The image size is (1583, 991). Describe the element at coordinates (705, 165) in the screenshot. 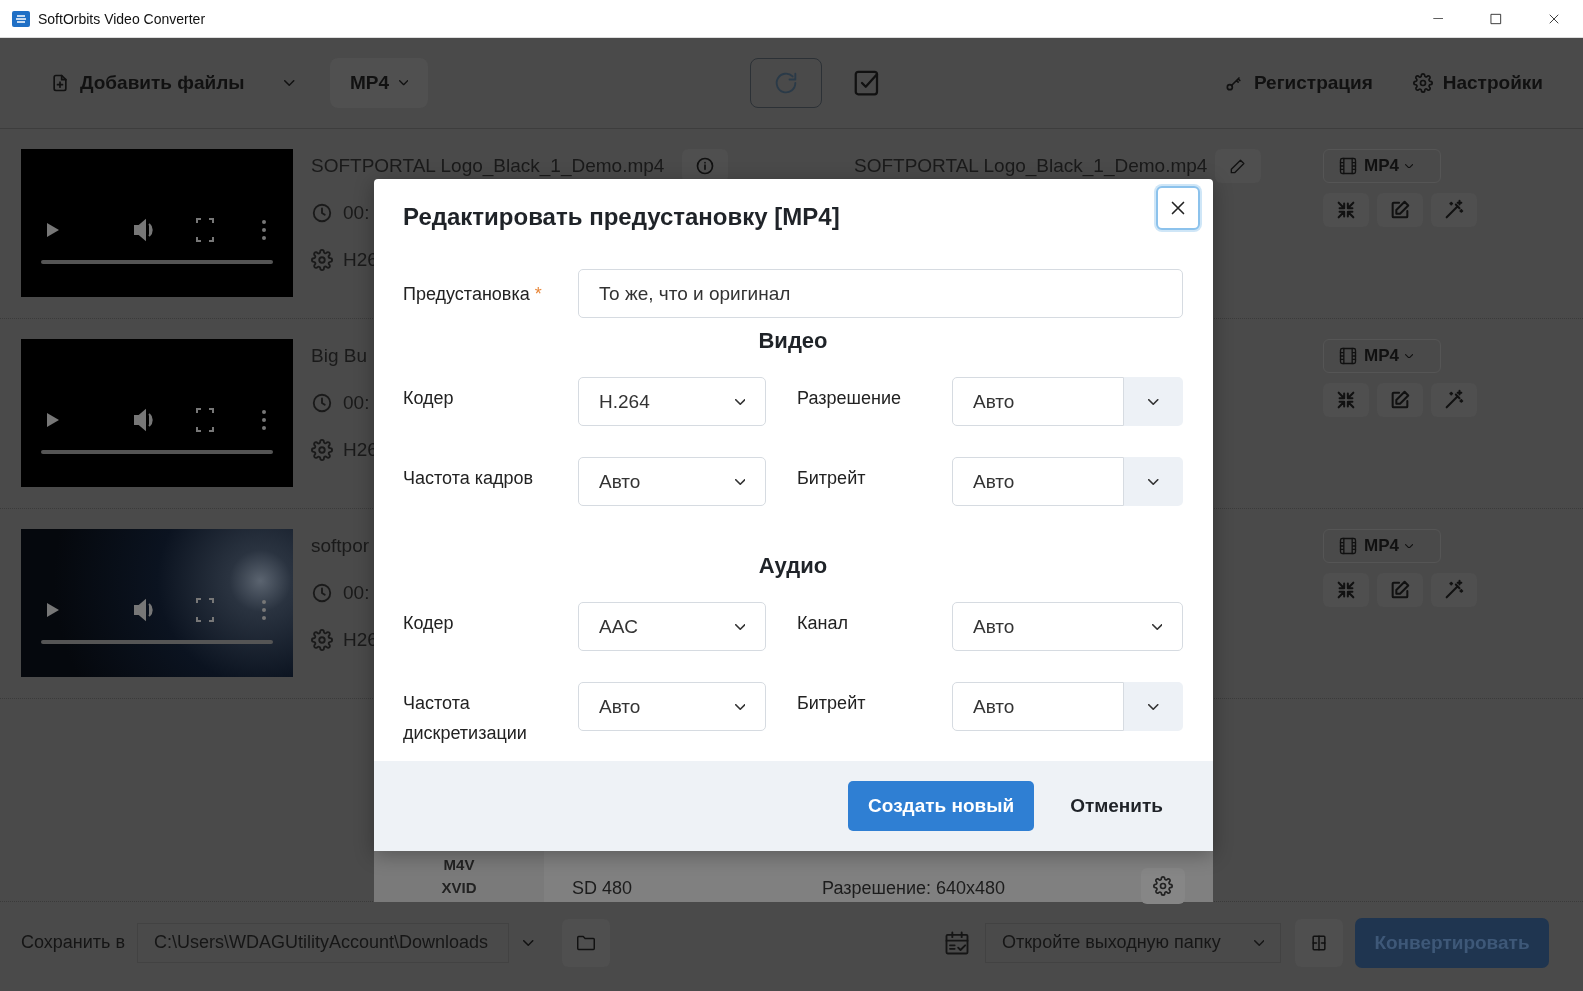

I see `info-icon` at that location.